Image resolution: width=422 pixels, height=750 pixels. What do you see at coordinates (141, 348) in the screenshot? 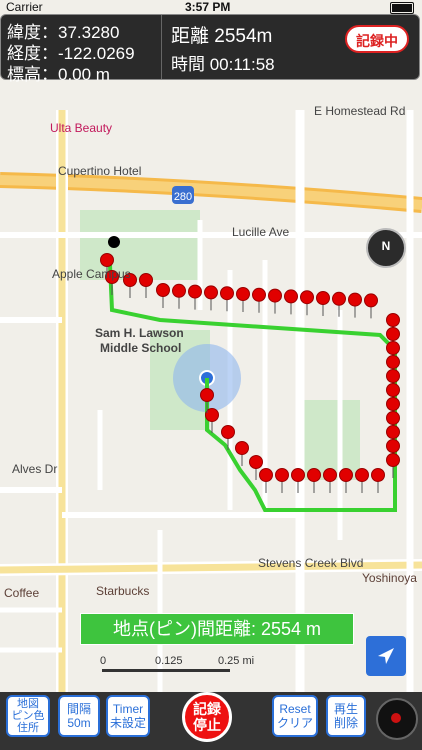
I see `school-label-2: Middle School` at bounding box center [141, 348].